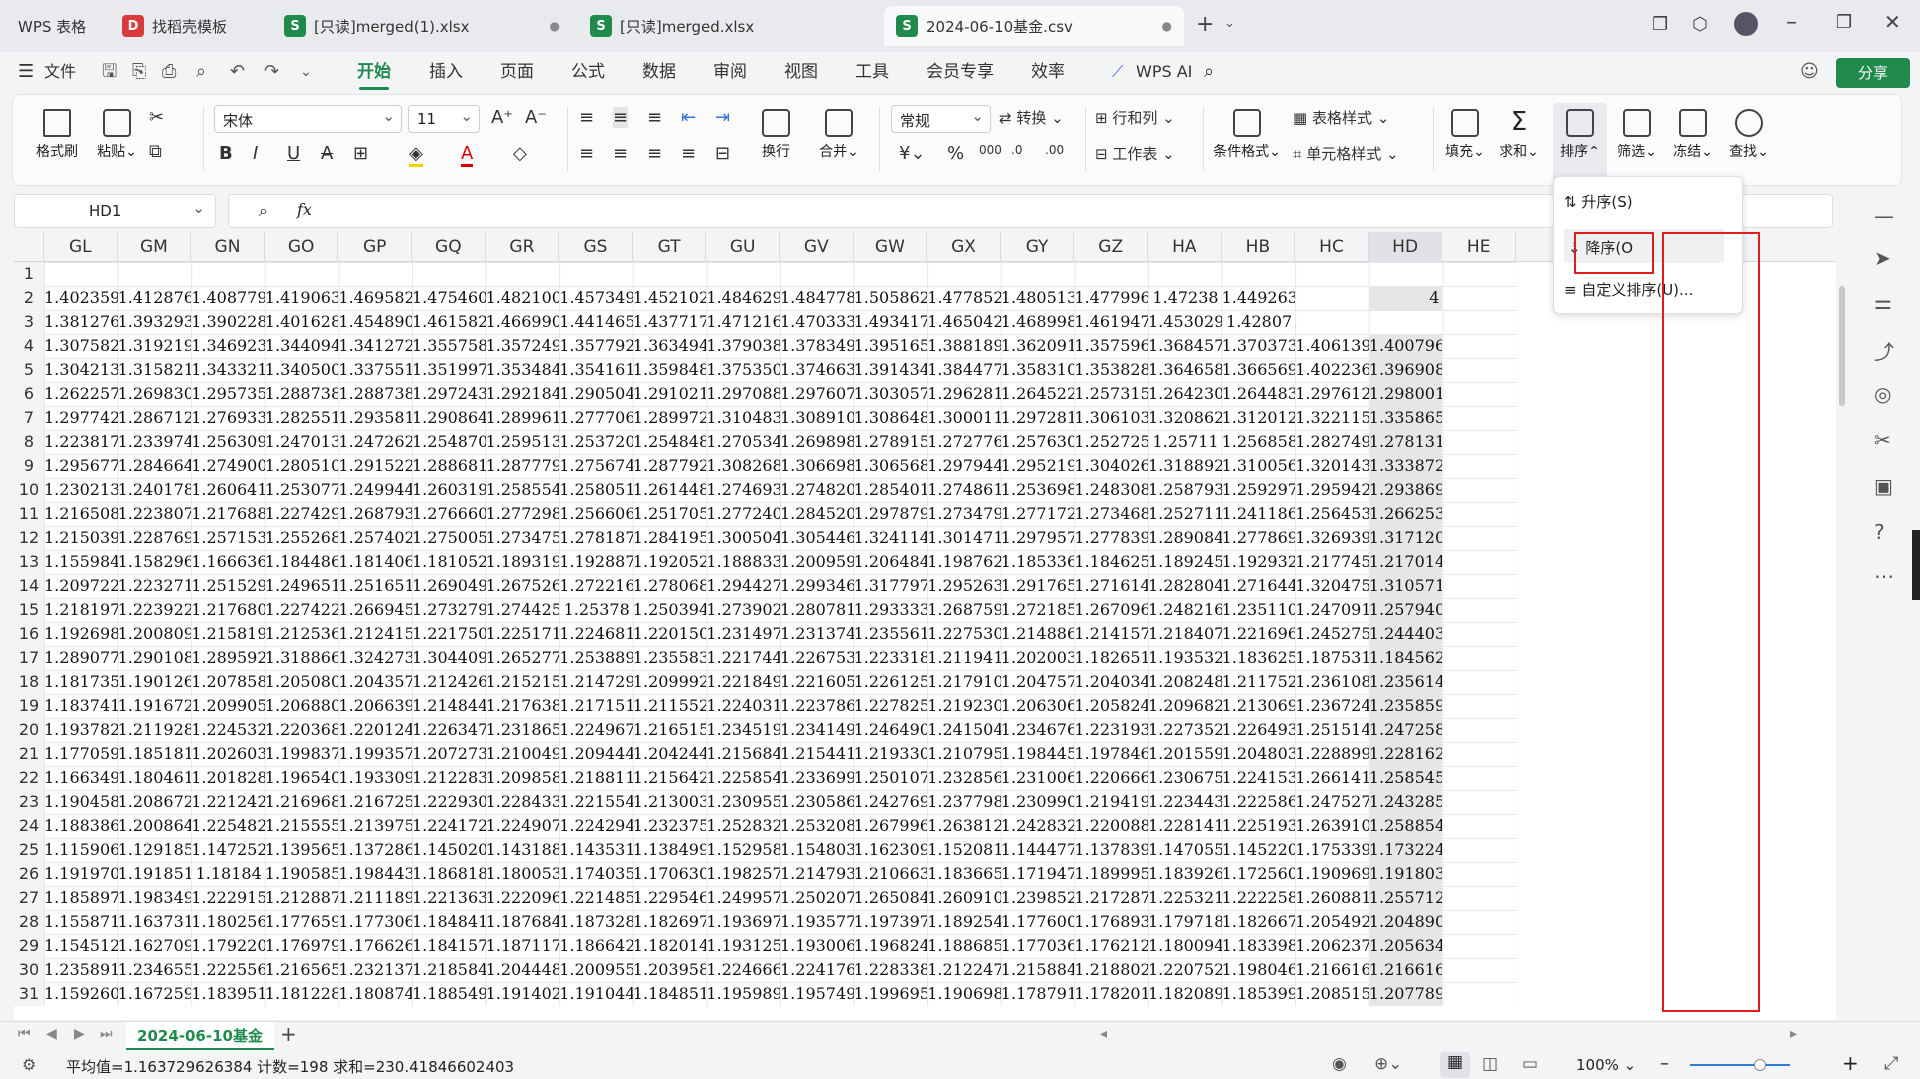  Describe the element at coordinates (155, 754) in the screenshot. I see `table-cell: 1.1851811` at that location.